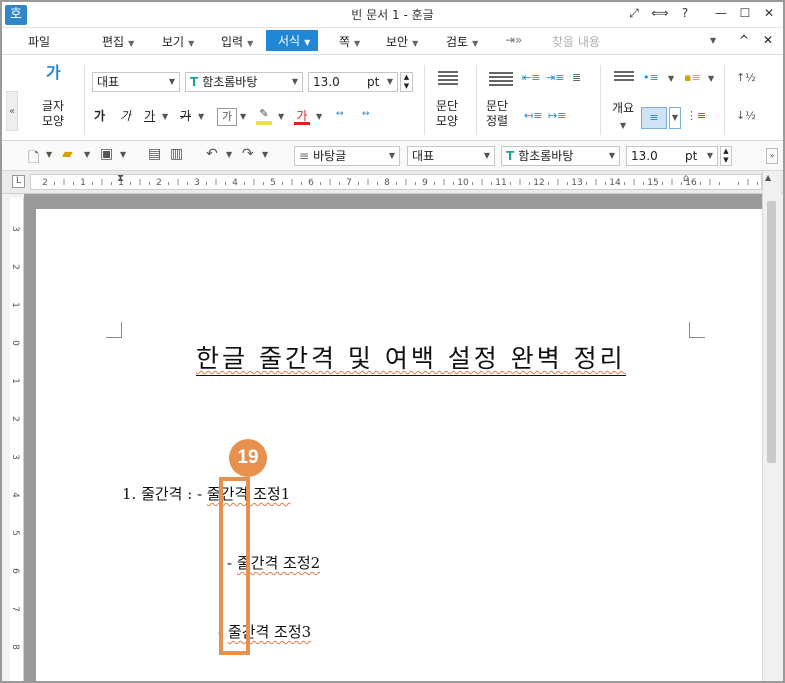 The height and width of the screenshot is (683, 785). Describe the element at coordinates (623, 108) in the screenshot. I see `outline-button: 개요` at that location.